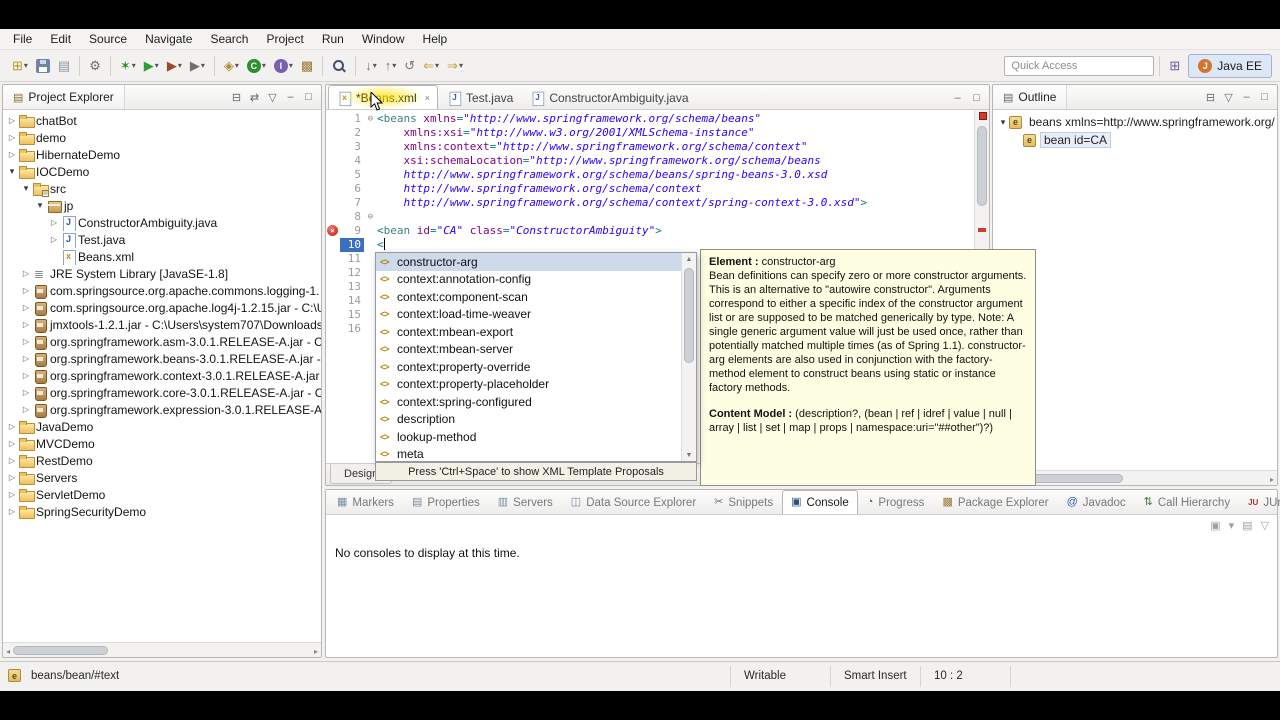  Describe the element at coordinates (1096, 502) in the screenshot. I see `view-tab-javadoc: @ Javadoc` at that location.